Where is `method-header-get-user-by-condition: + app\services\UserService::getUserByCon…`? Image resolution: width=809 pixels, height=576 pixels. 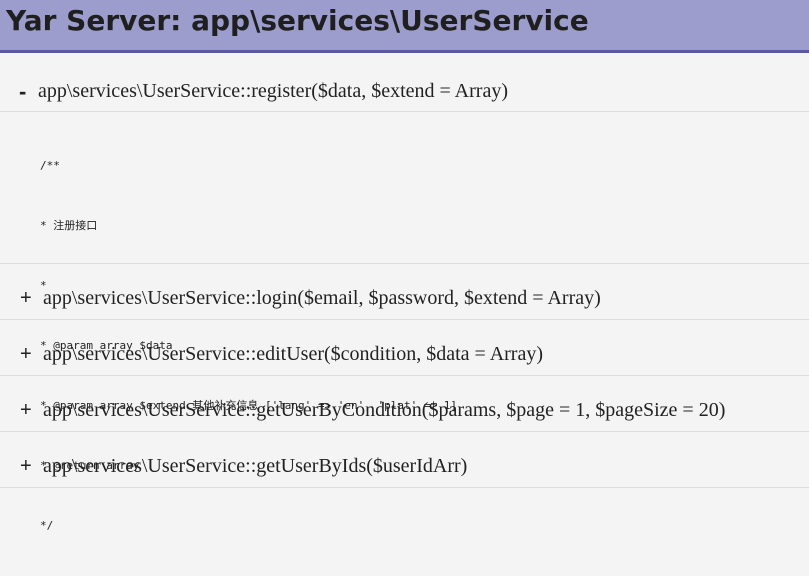 method-header-get-user-by-condition: + app\services\UserService::getUserByCon… is located at coordinates (404, 404).